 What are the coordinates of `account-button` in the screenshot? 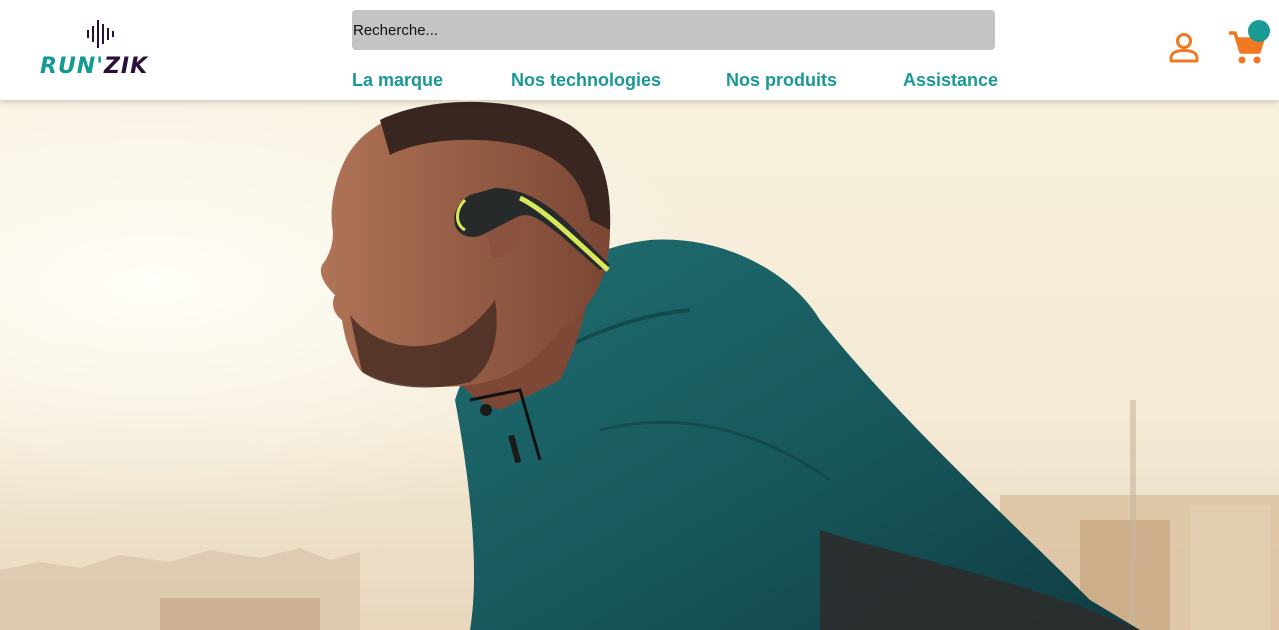 It's located at (1184, 48).